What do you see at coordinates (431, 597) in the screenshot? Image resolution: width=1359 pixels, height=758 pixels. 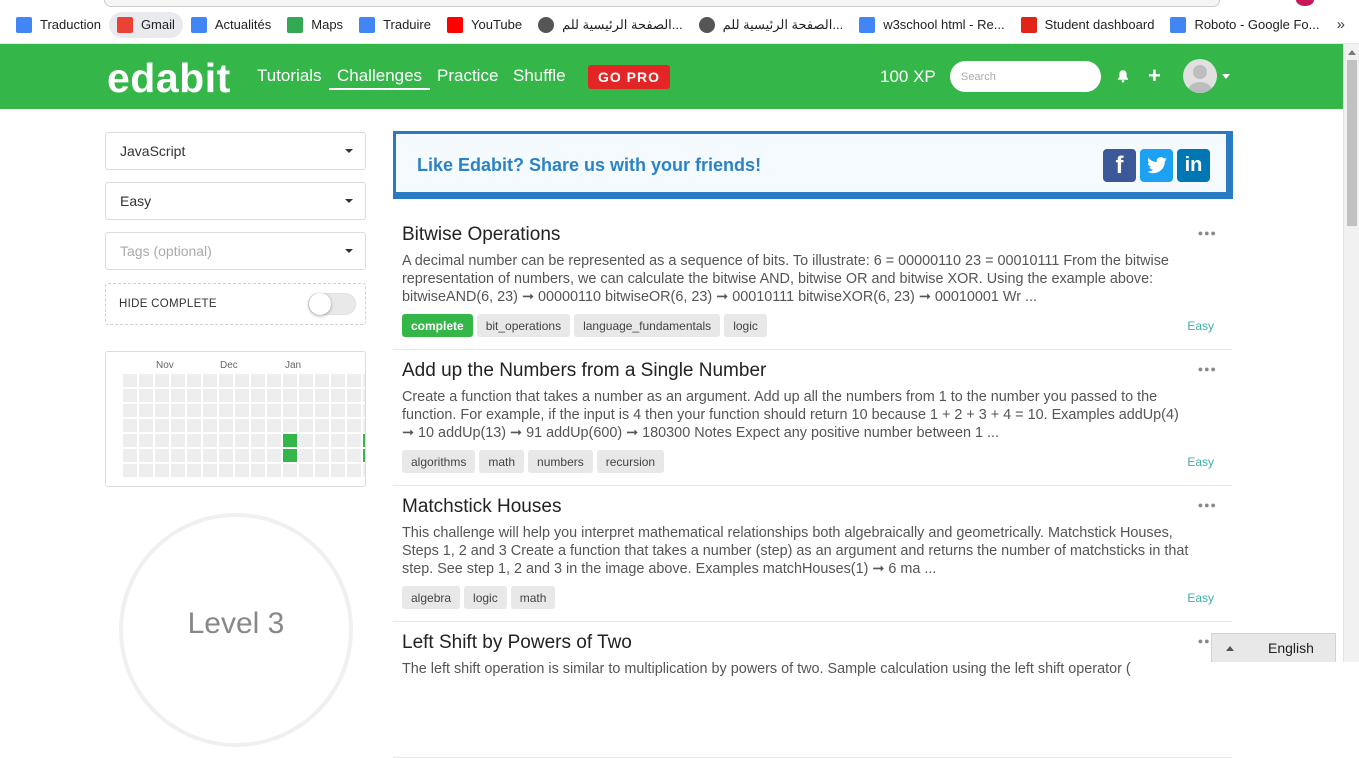 I see `tag-chip: algebra` at bounding box center [431, 597].